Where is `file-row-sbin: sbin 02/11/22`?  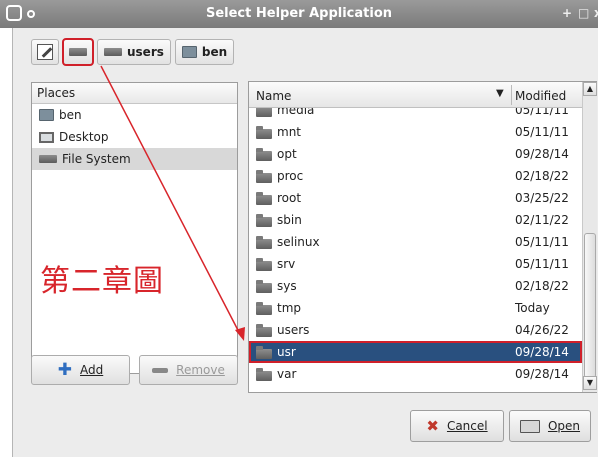 file-row-sbin: sbin 02/11/22 is located at coordinates (415, 220).